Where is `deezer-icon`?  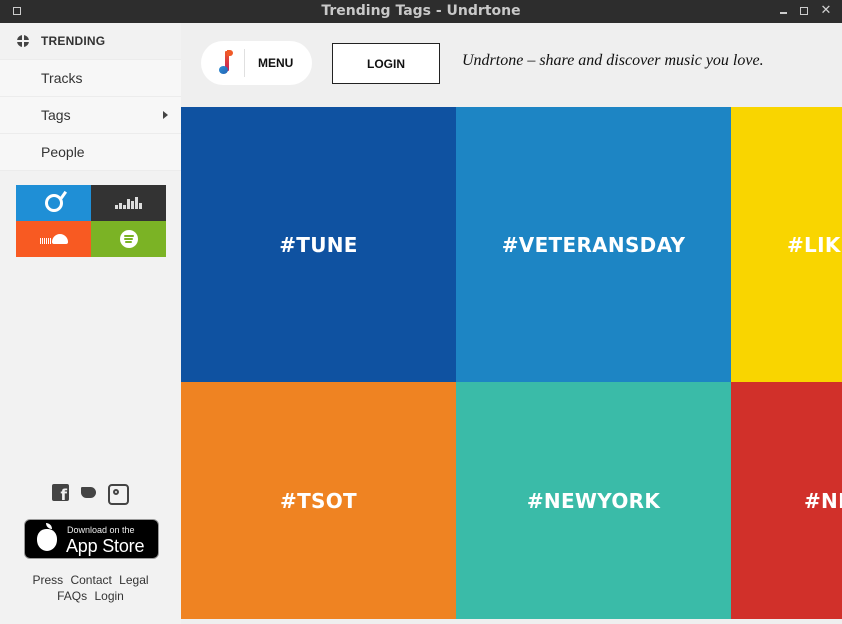 deezer-icon is located at coordinates (128, 203).